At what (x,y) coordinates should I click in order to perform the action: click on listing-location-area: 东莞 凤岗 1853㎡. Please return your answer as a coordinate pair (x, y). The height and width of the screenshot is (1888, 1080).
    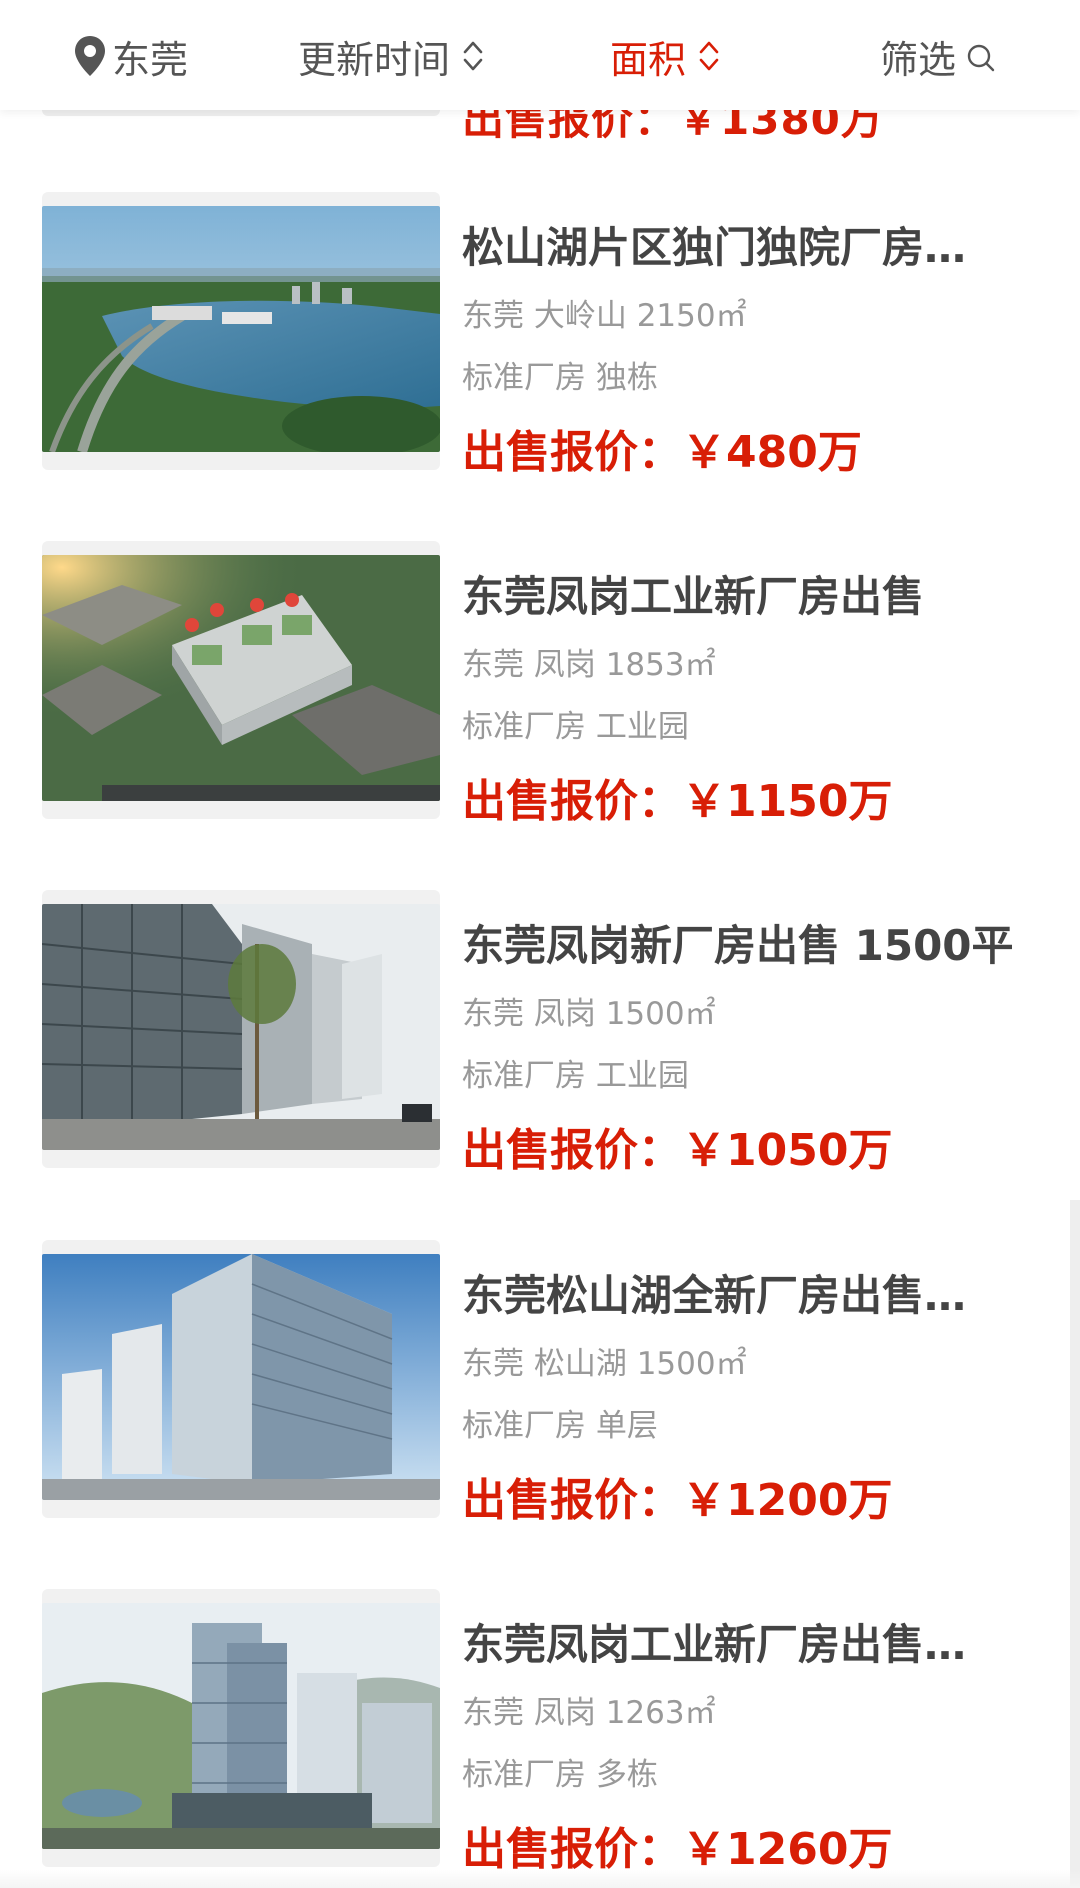
    Looking at the image, I should click on (589, 665).